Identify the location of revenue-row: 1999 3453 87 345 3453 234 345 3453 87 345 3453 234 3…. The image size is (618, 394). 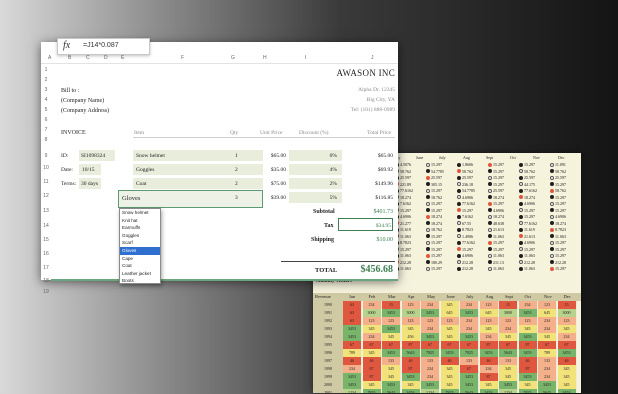
(447, 377).